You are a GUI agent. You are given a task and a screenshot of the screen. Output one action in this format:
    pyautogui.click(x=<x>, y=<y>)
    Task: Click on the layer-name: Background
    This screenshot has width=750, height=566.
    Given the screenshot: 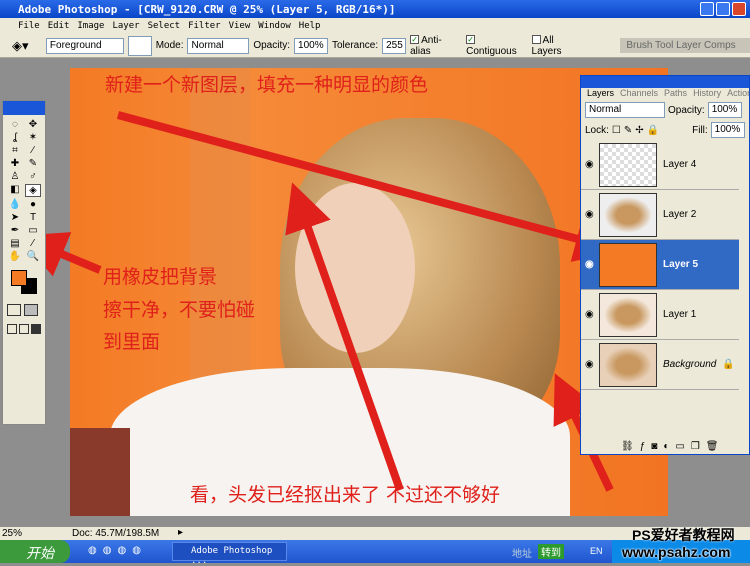 What is the action you would take?
    pyautogui.click(x=690, y=364)
    